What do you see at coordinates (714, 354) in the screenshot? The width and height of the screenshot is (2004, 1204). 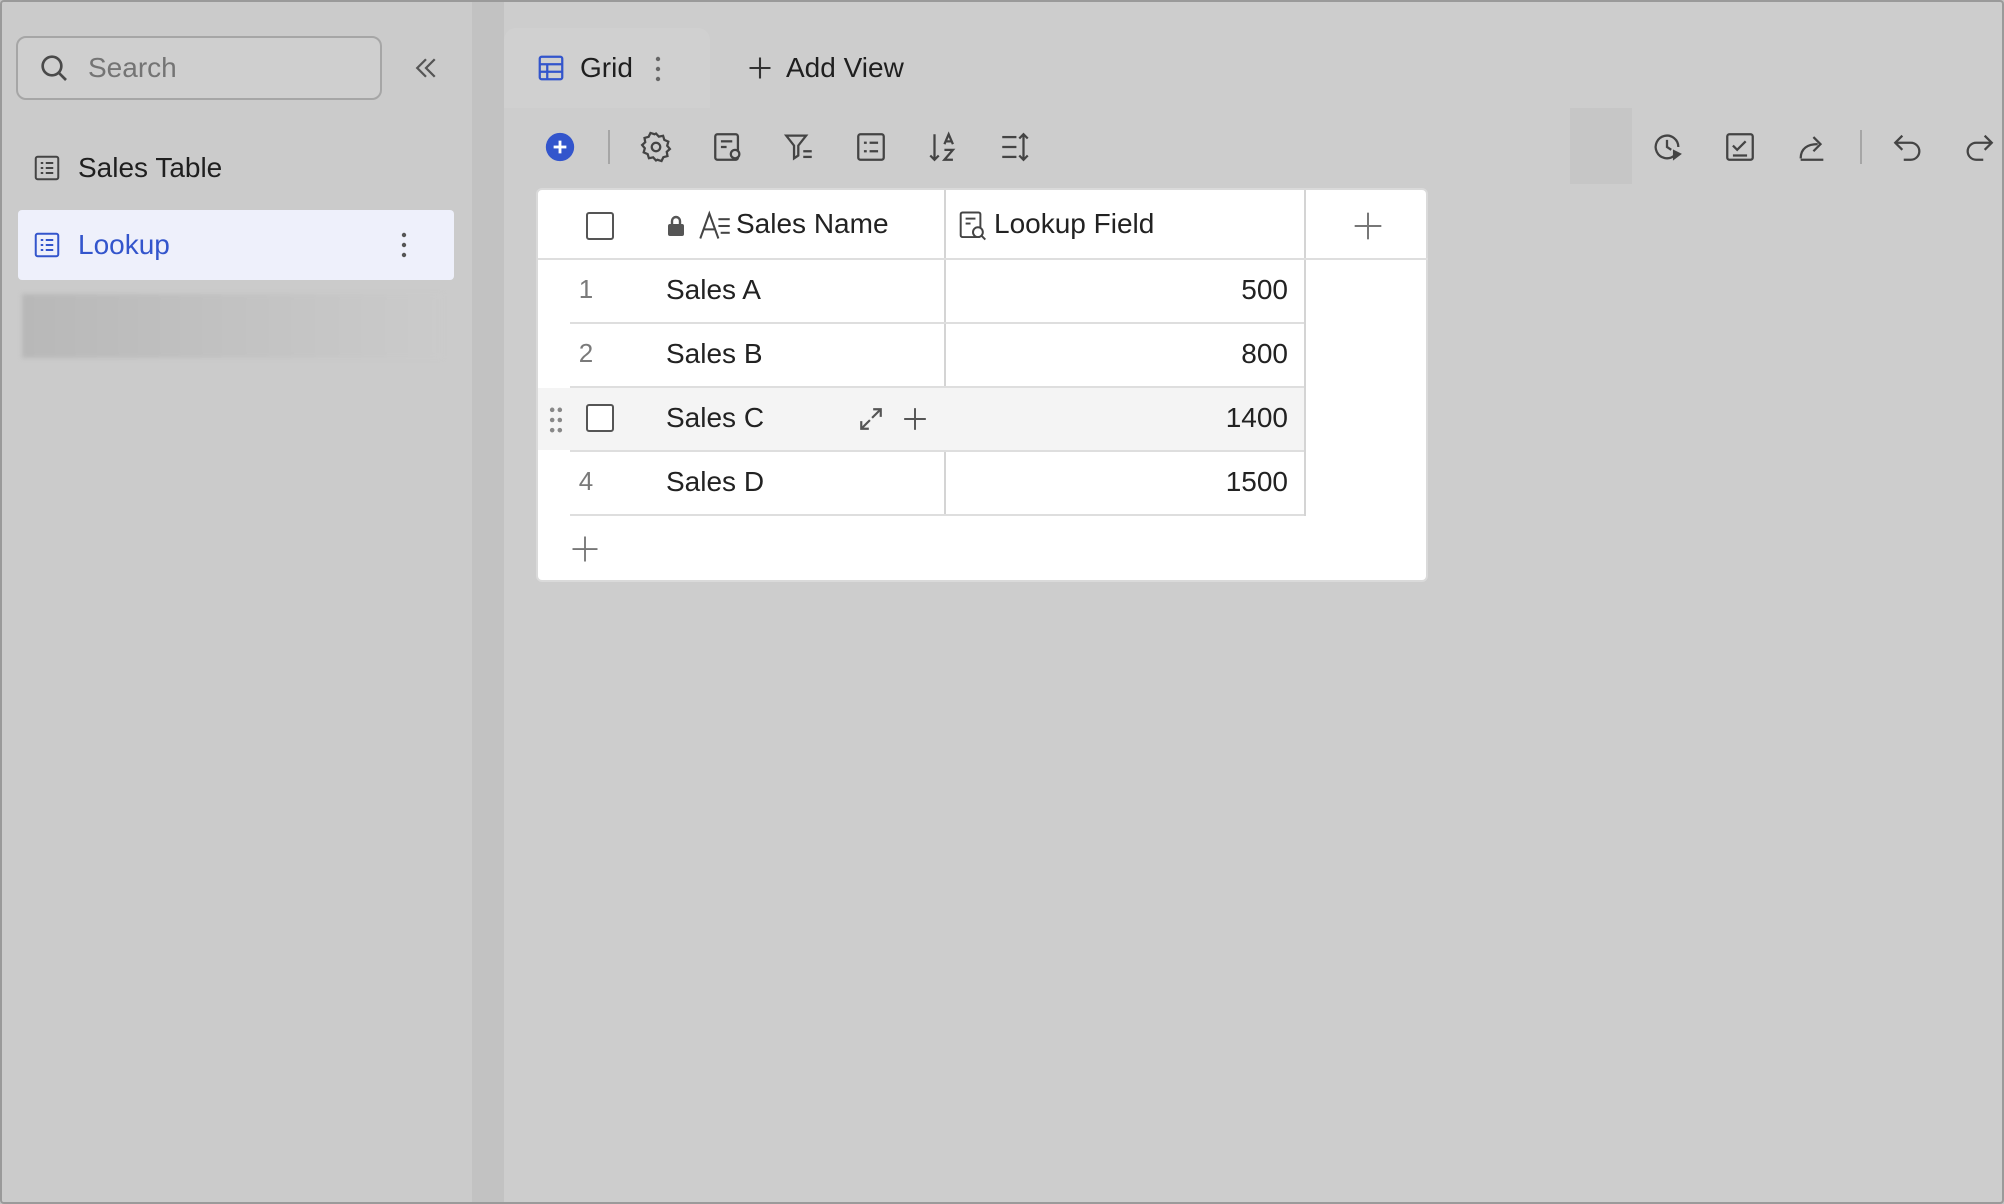 I see `sales-name-cell: Sales B` at bounding box center [714, 354].